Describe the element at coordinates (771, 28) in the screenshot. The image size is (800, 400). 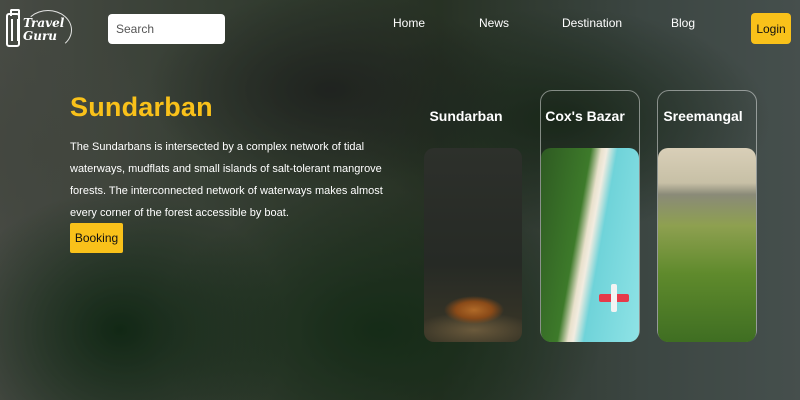
I see `login-button: Login` at that location.